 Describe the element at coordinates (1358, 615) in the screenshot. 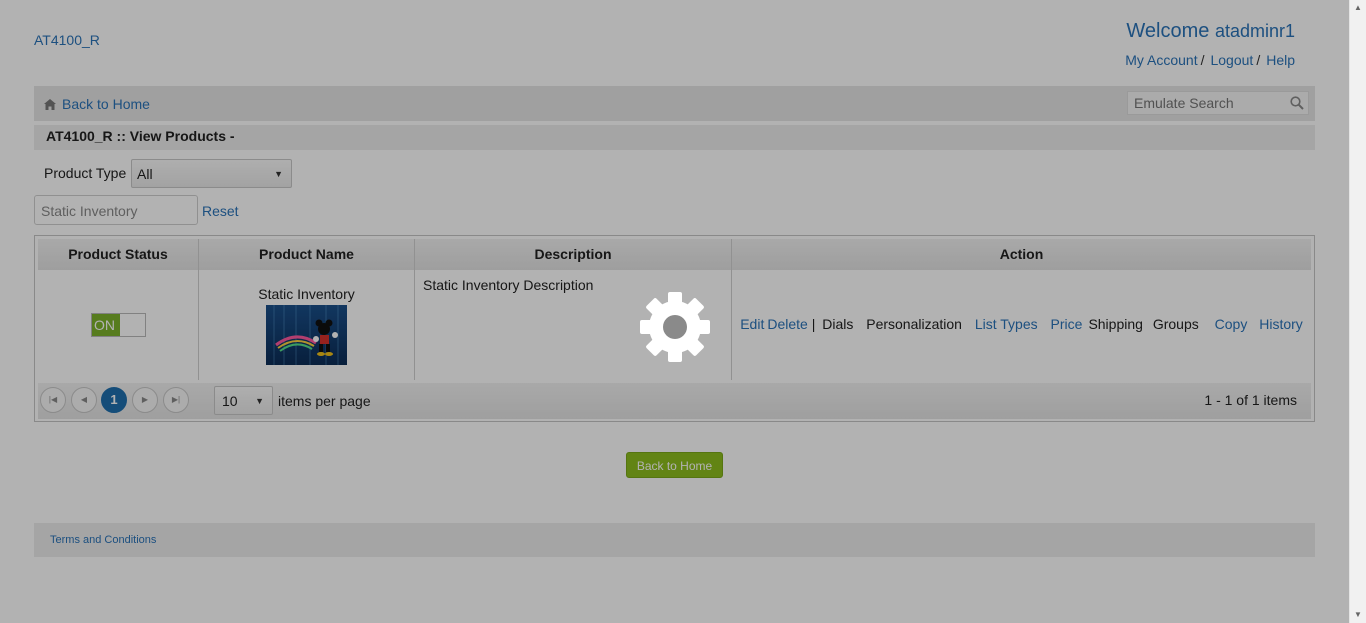

I see `scroll-down-icon: ▼` at that location.